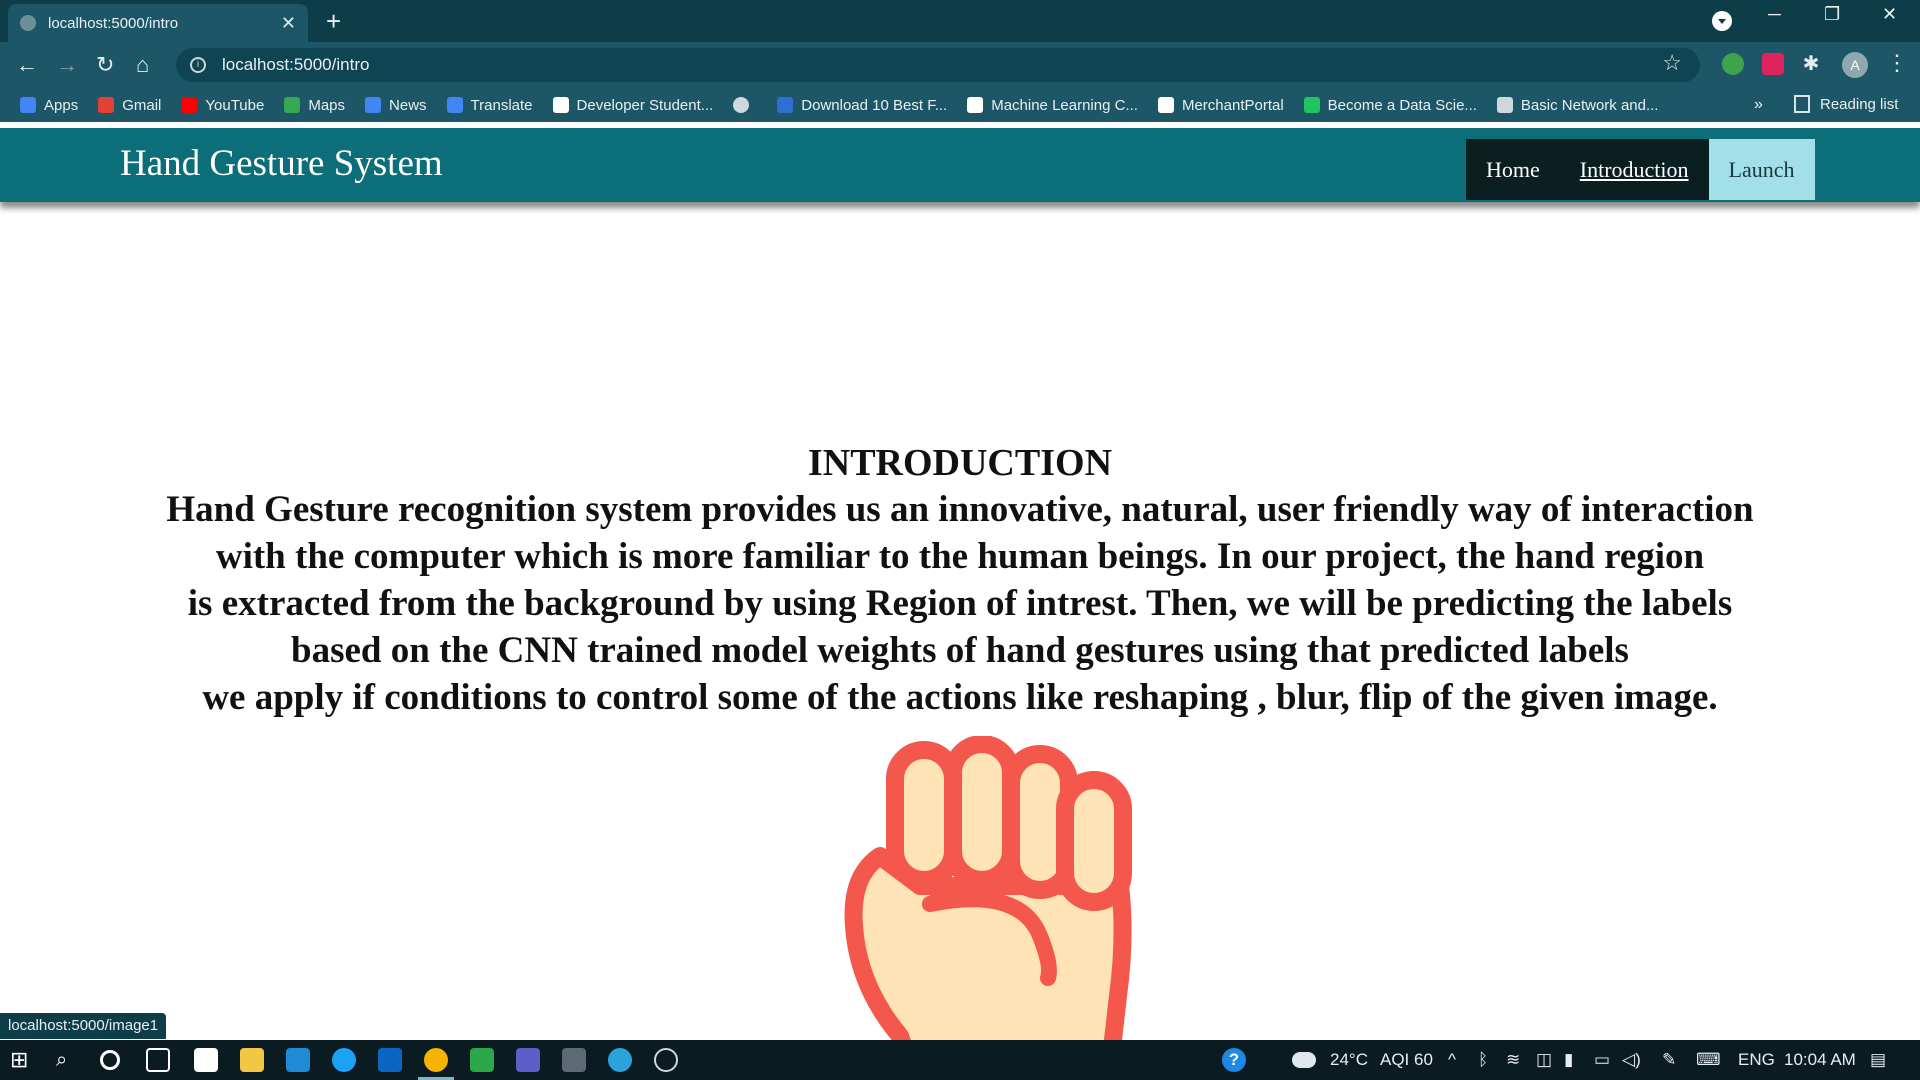 This screenshot has height=1080, width=1920. What do you see at coordinates (1452, 1060) in the screenshot?
I see `chevron-up-icon: ^` at bounding box center [1452, 1060].